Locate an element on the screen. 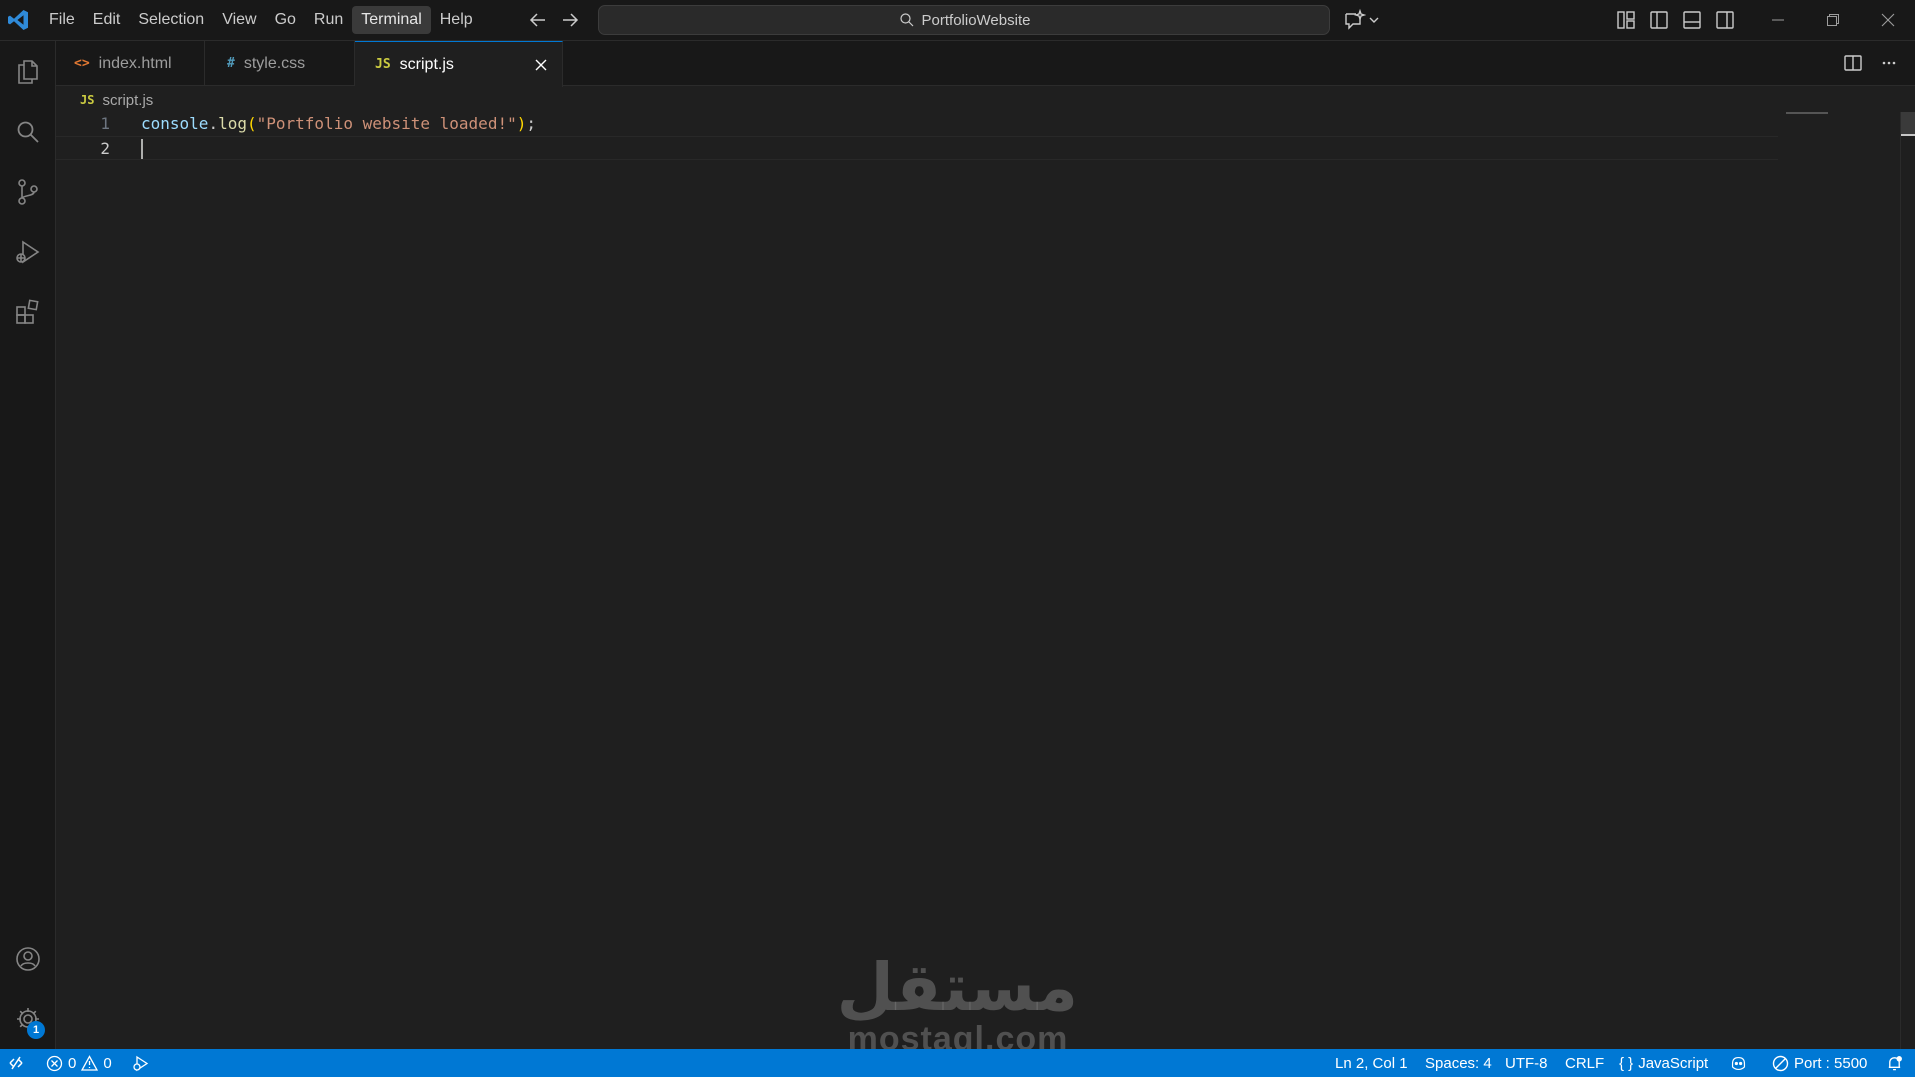  problems-button: 0 0 is located at coordinates (79, 1063).